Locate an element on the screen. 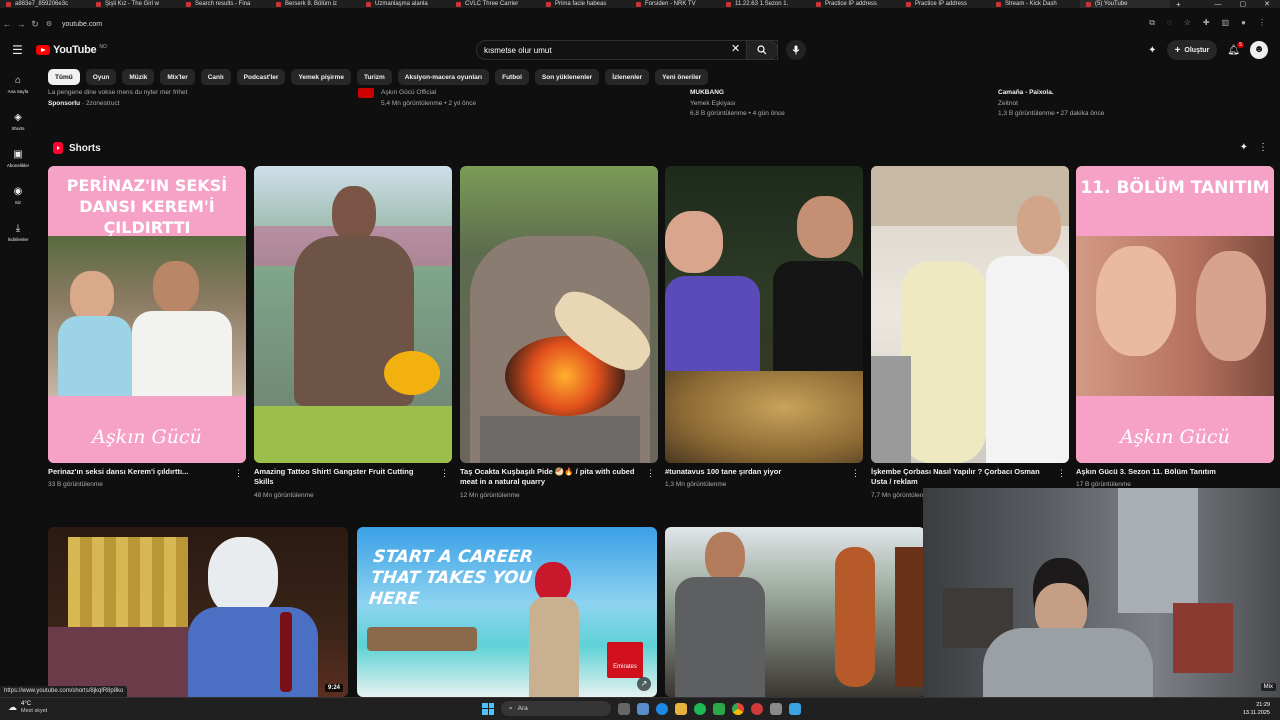 This screenshot has width=1280, height=720. star-icon: ☆ is located at coordinates (1187, 23).